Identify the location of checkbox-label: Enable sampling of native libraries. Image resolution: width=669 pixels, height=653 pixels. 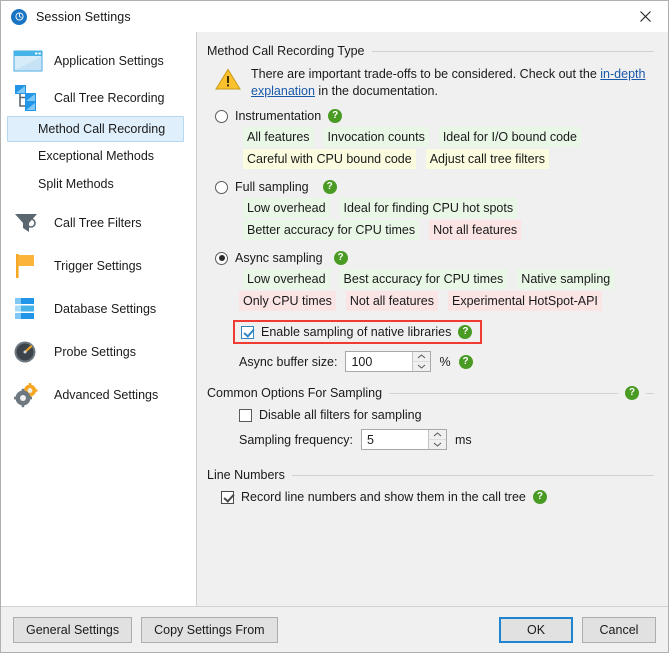
(356, 332).